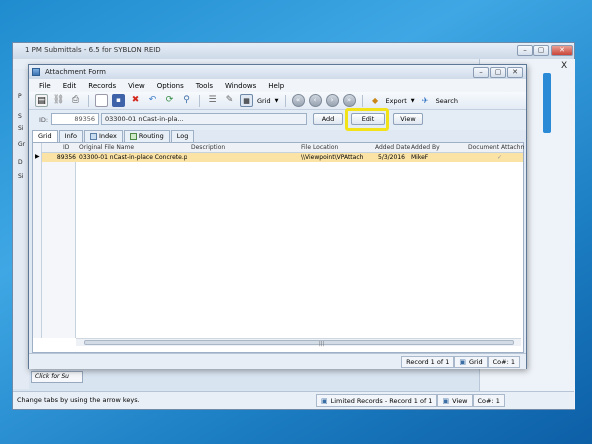 This screenshot has height=444, width=592. Describe the element at coordinates (93, 136) in the screenshot. I see `index-icon` at that location.